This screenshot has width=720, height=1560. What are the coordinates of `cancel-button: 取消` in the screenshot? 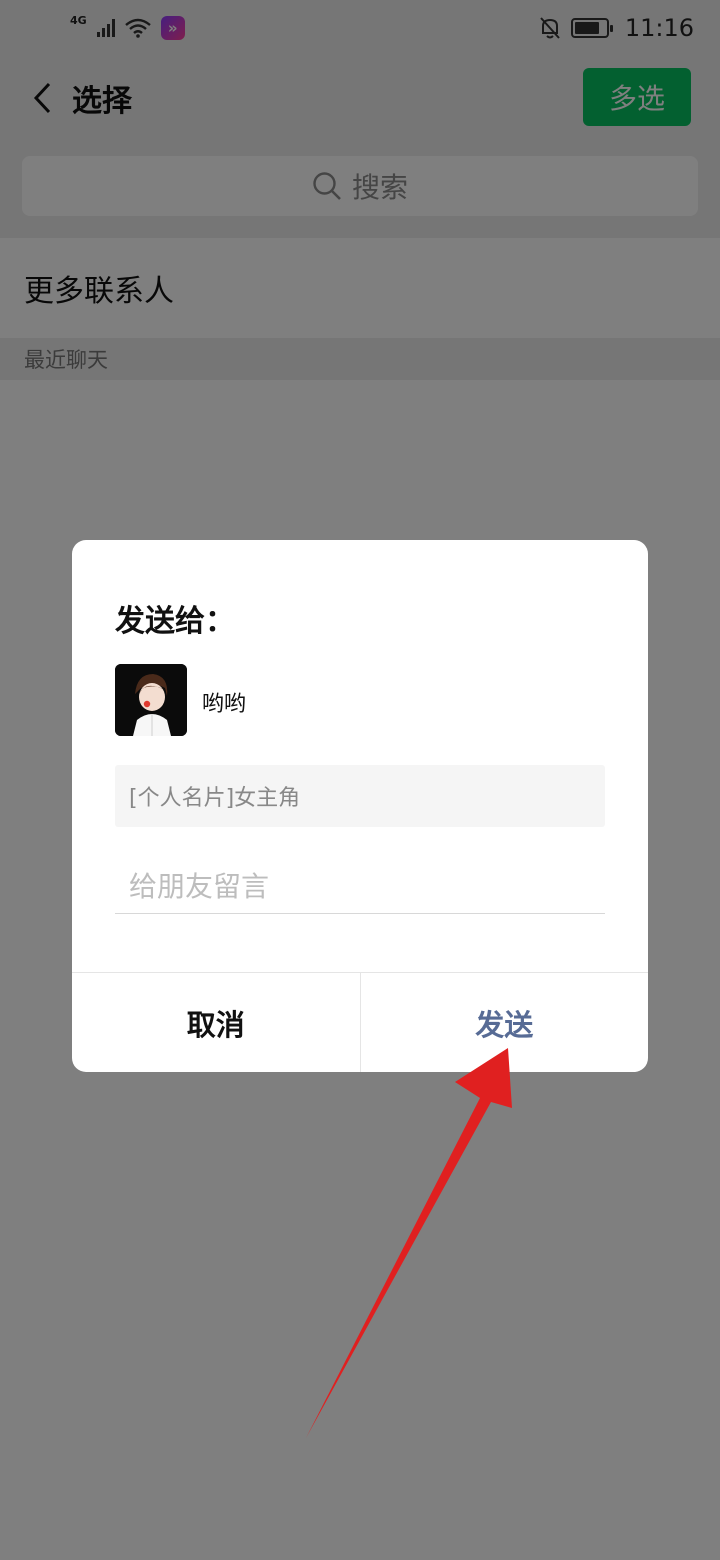 It's located at (216, 1022).